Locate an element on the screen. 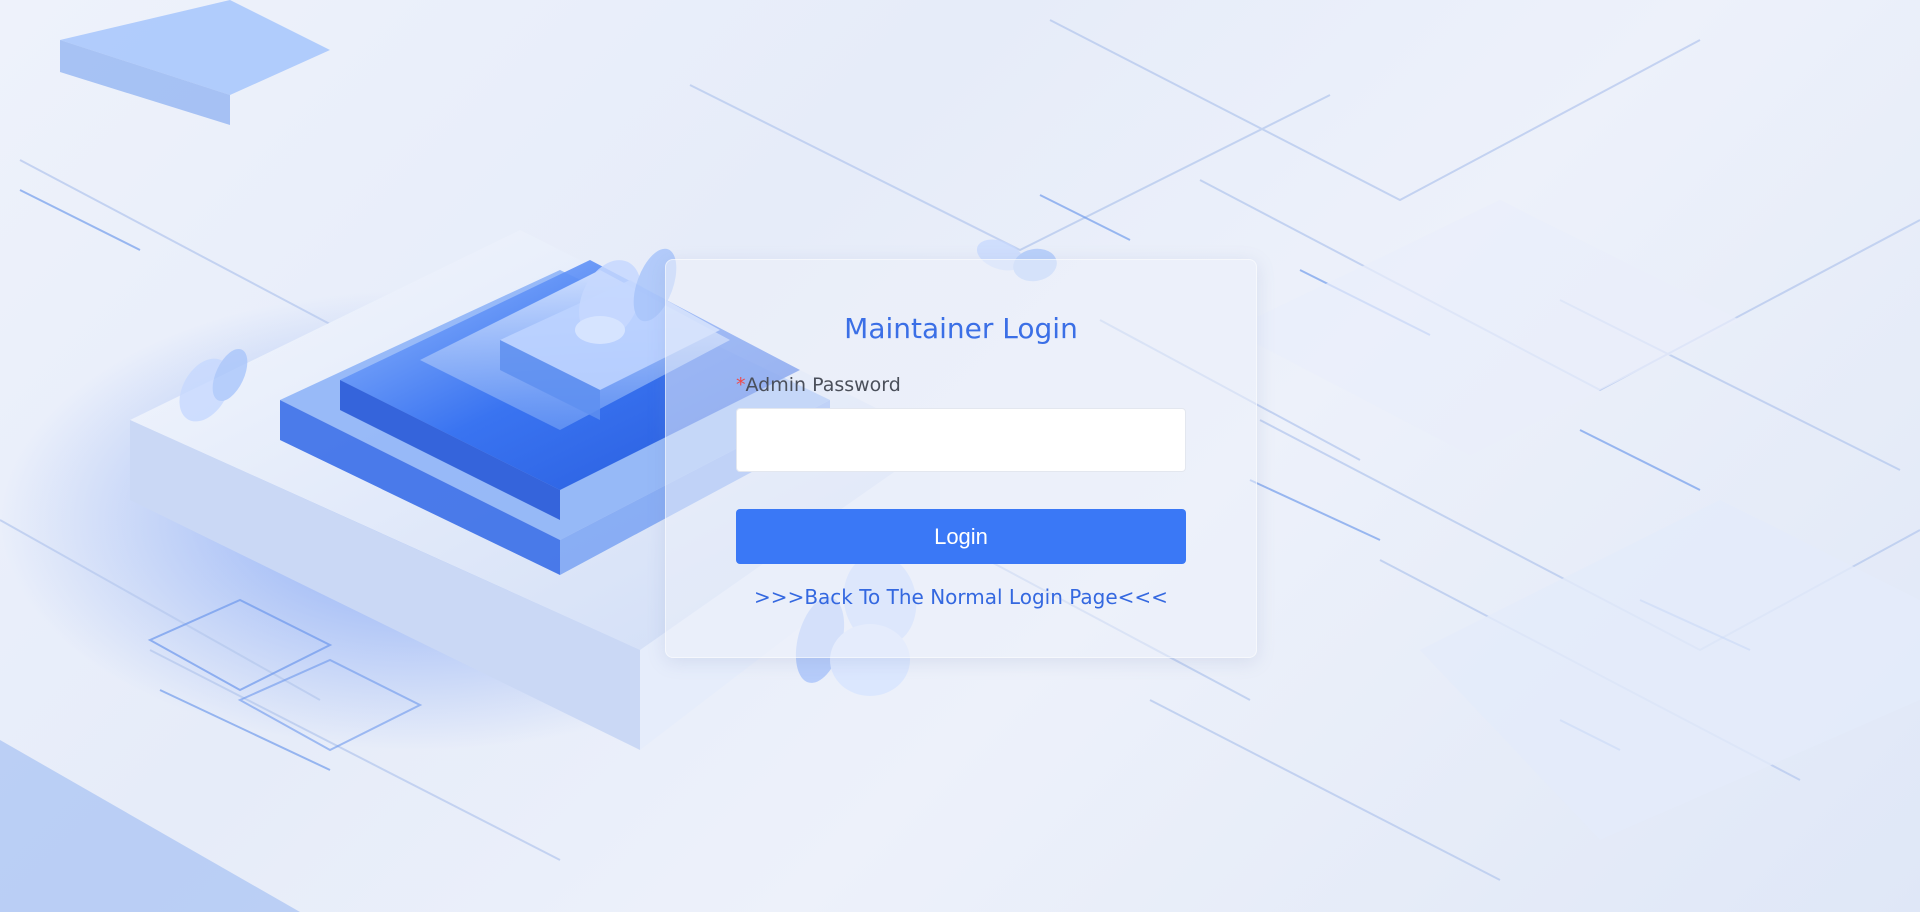 This screenshot has width=1920, height=912. required-mark: * is located at coordinates (741, 385).